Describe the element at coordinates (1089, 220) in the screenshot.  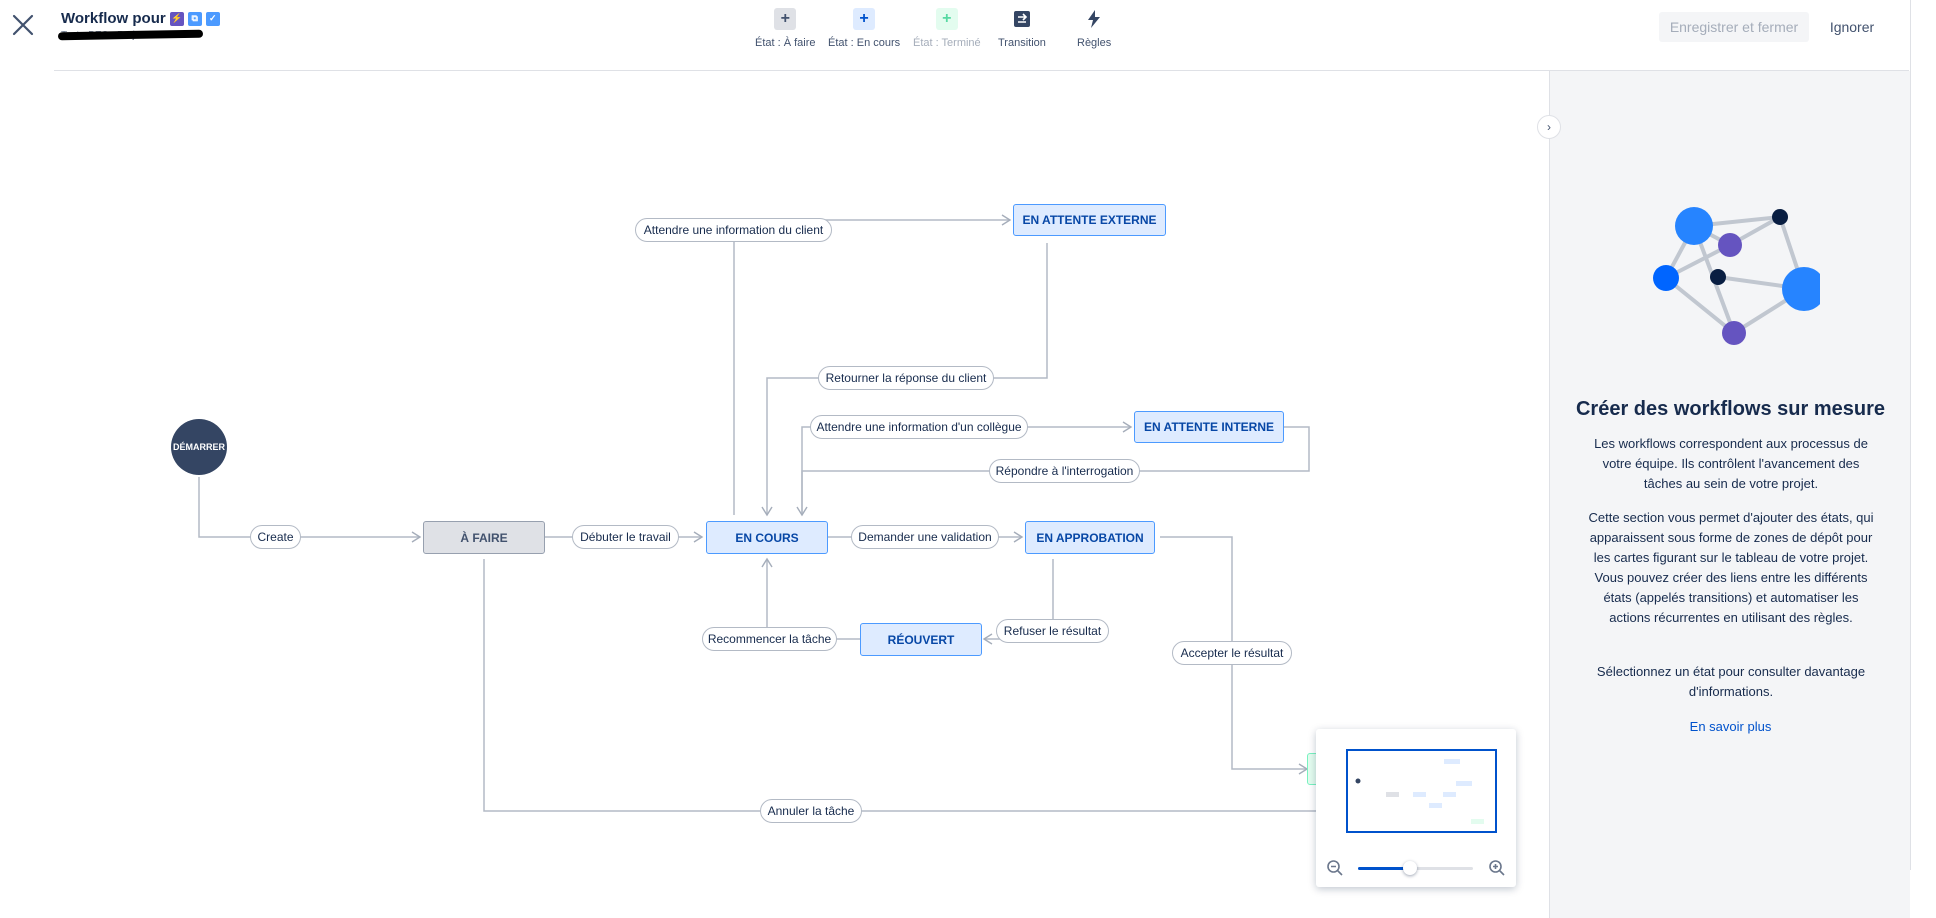
I see `status-waiting-external: EN ATTENTE EXTERNE` at that location.